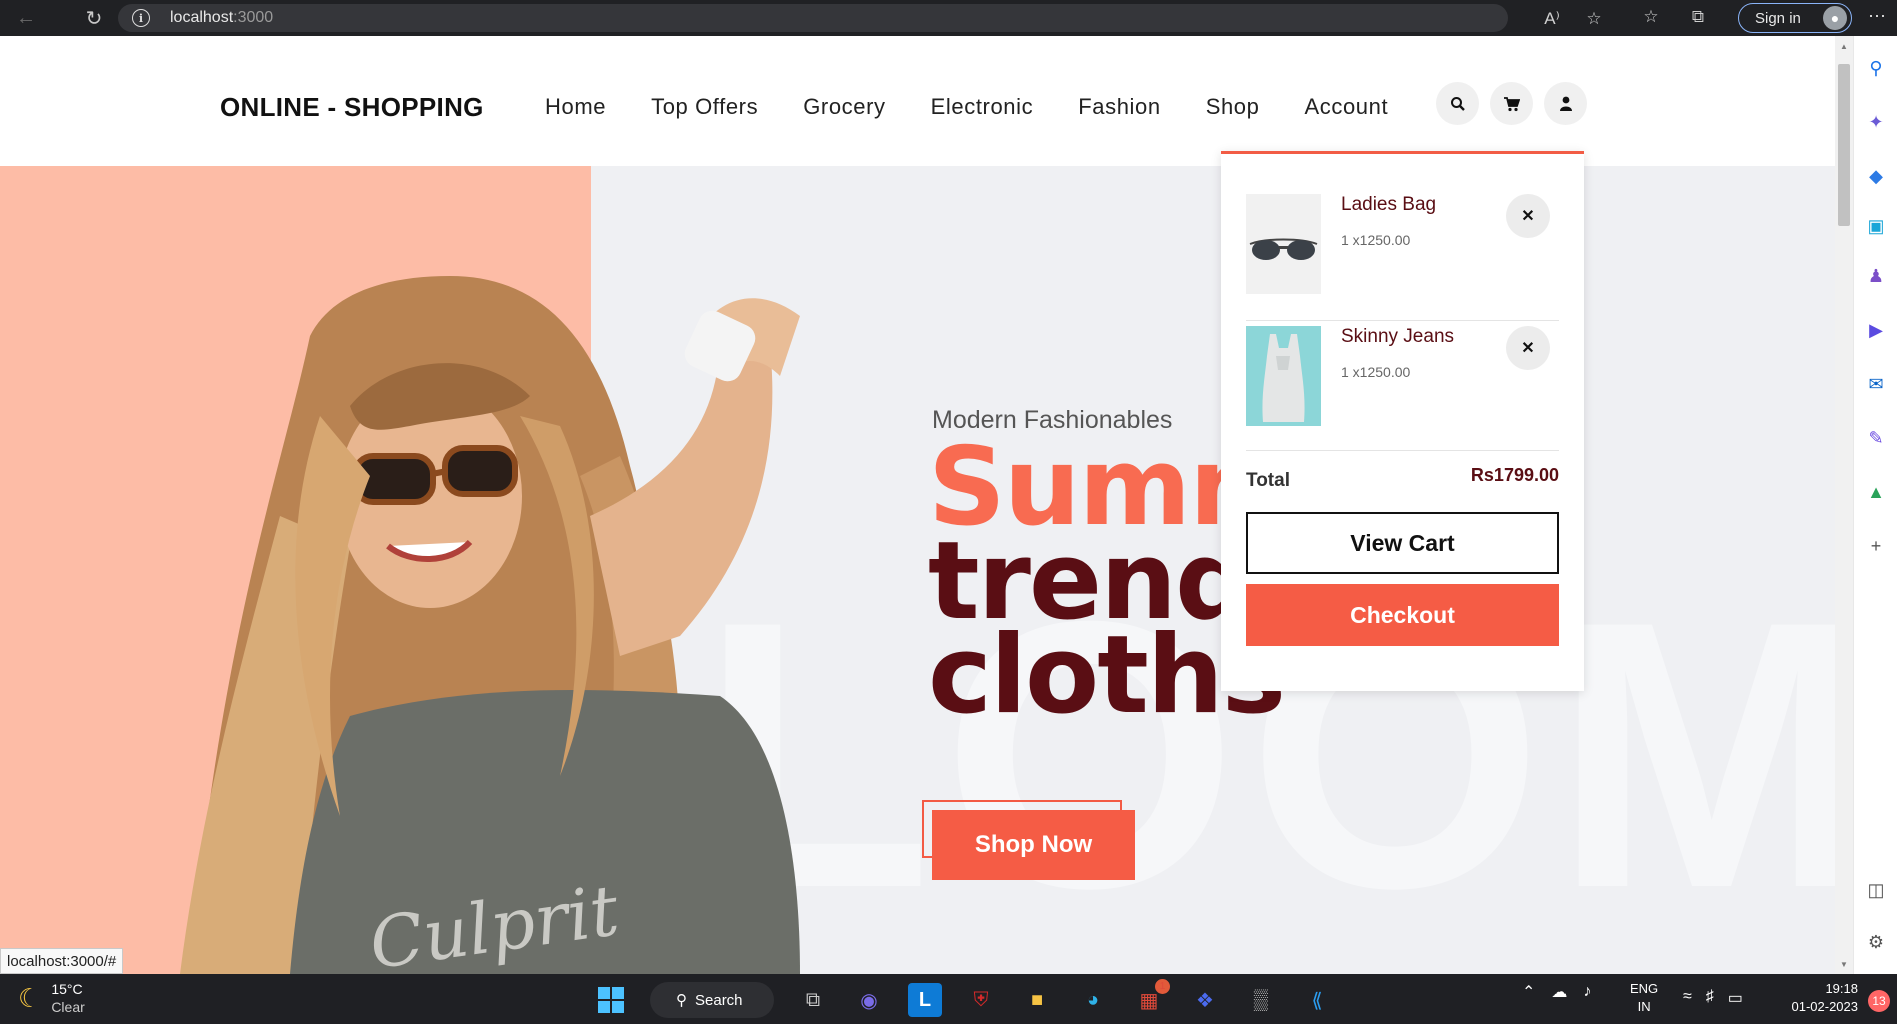 The height and width of the screenshot is (1024, 1897). Describe the element at coordinates (1651, 17) in the screenshot. I see `favorites-icon: ☆` at that location.